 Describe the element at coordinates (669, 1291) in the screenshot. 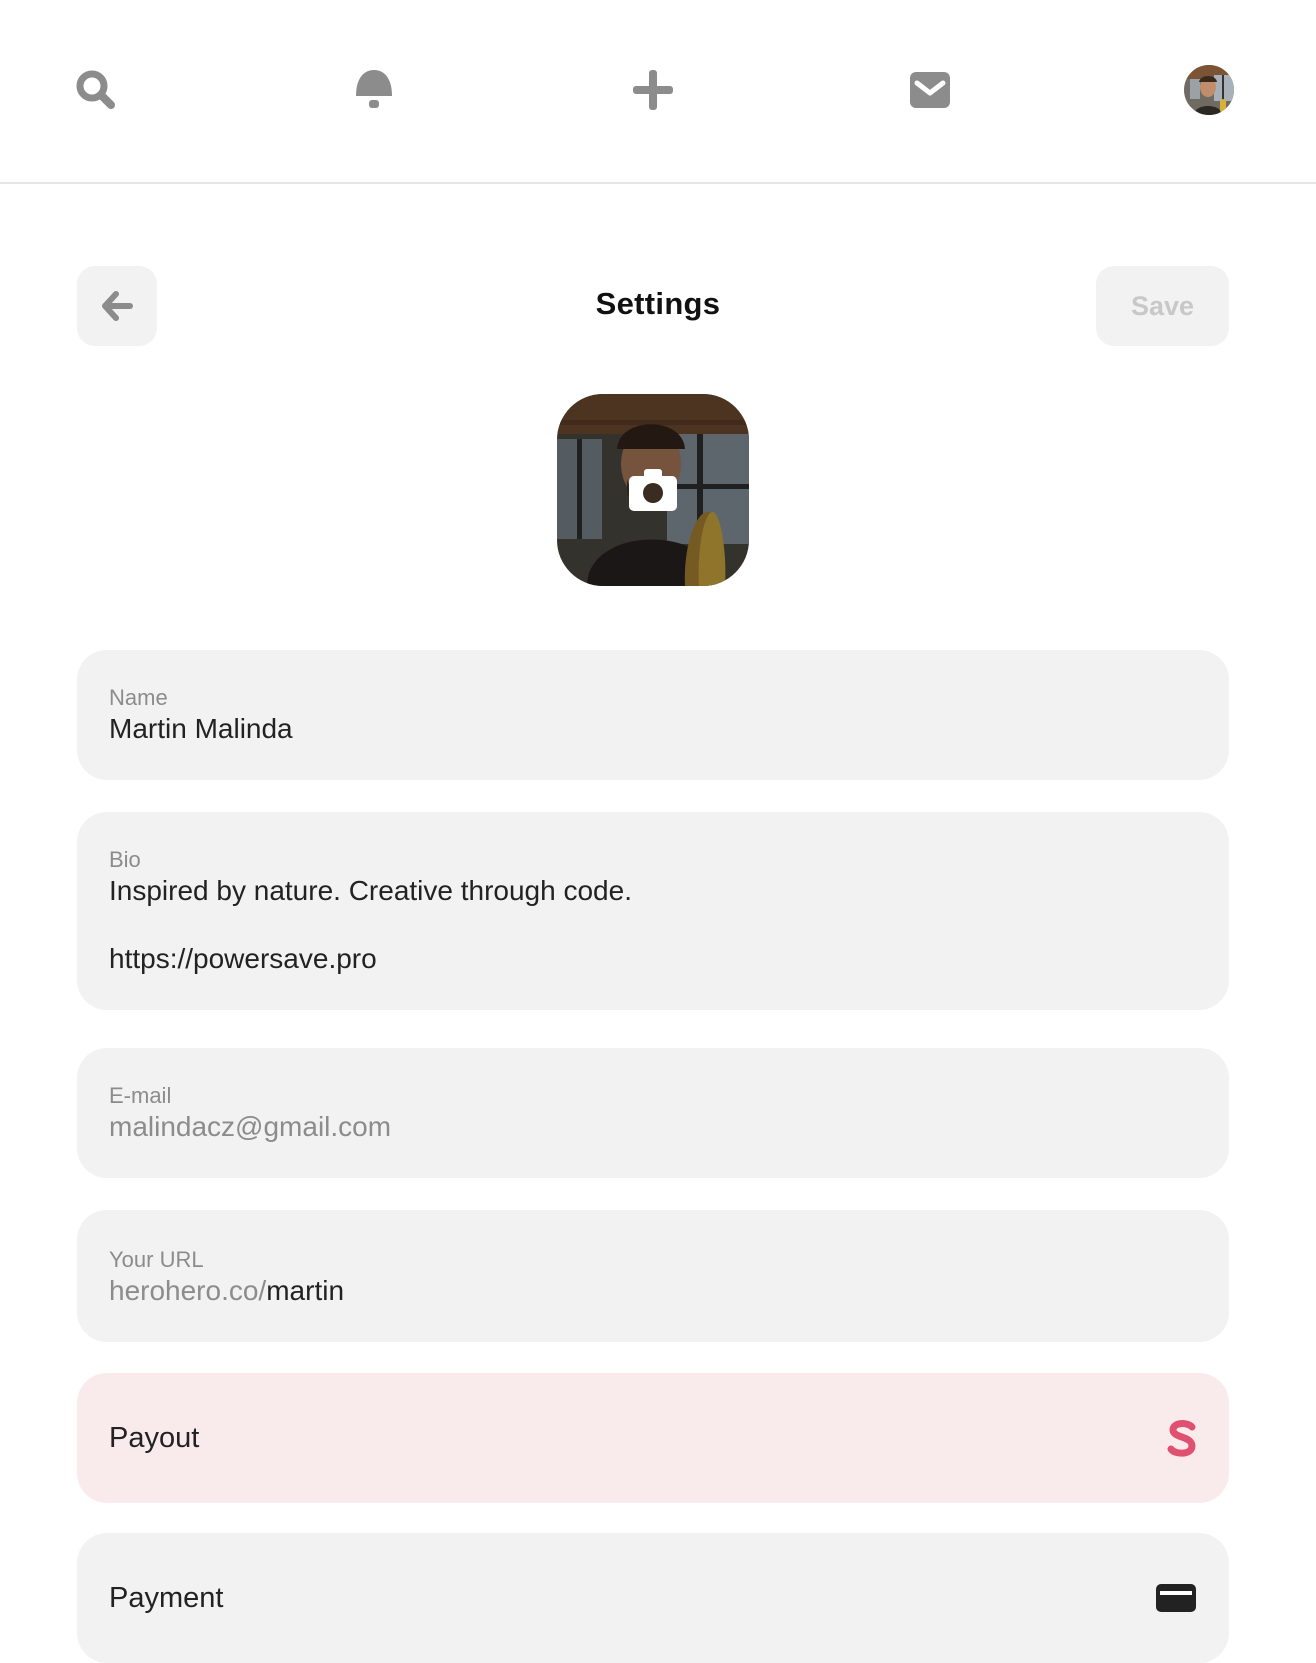

I see `url-value-line: herohero.co/martin` at that location.